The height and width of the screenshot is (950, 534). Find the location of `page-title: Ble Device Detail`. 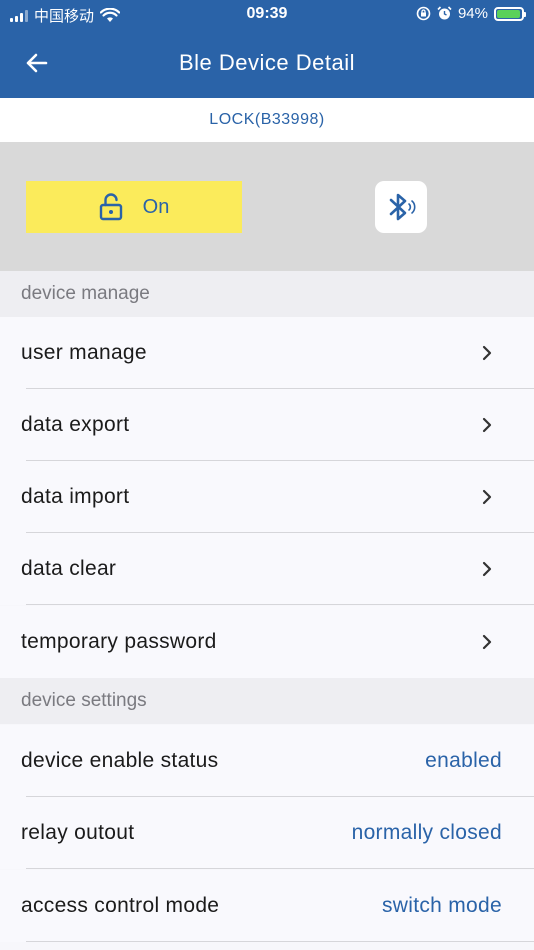

page-title: Ble Device Detail is located at coordinates (266, 62).